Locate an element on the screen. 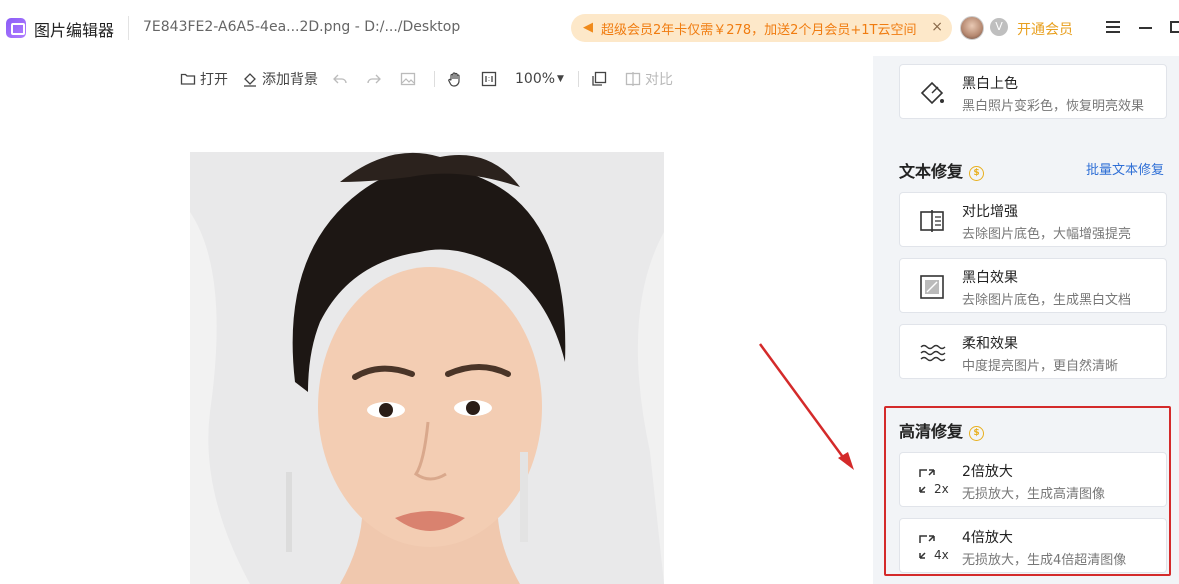  card-title: 对比增强 is located at coordinates (990, 212).